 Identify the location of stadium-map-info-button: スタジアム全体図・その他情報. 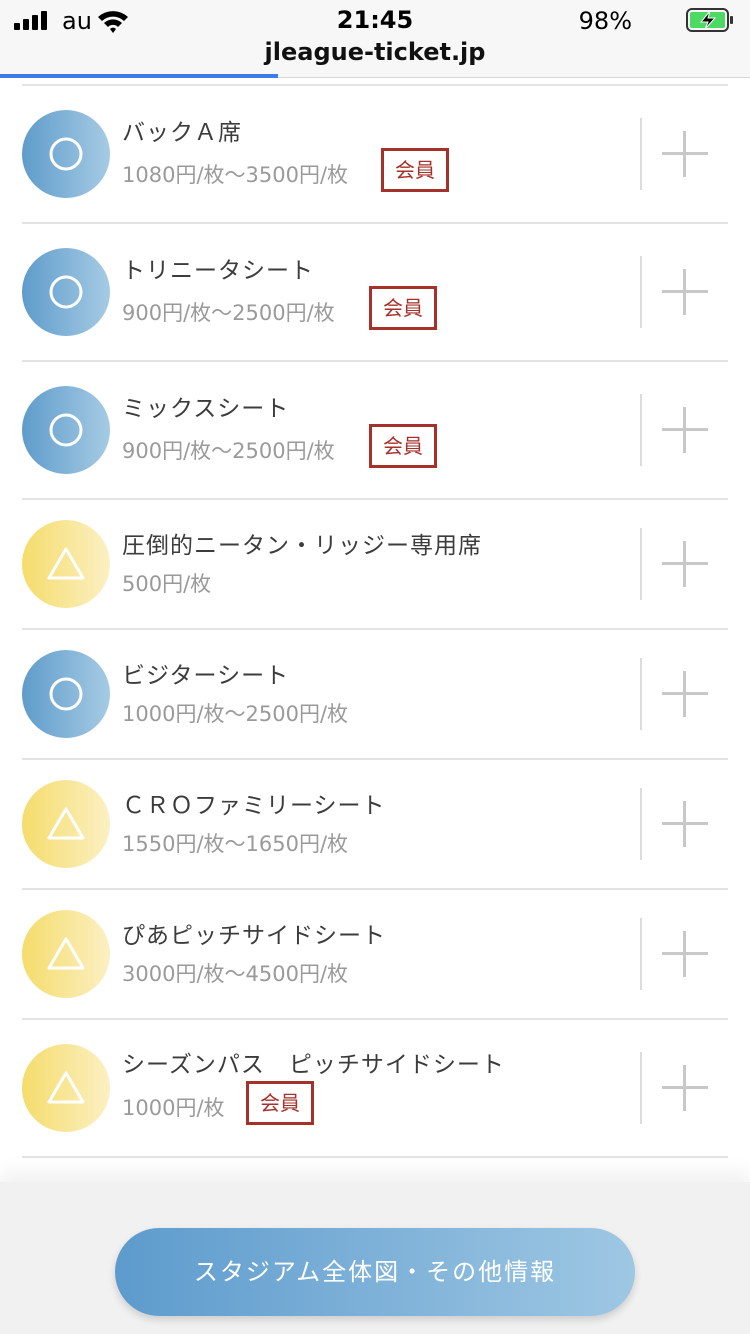
(375, 1272).